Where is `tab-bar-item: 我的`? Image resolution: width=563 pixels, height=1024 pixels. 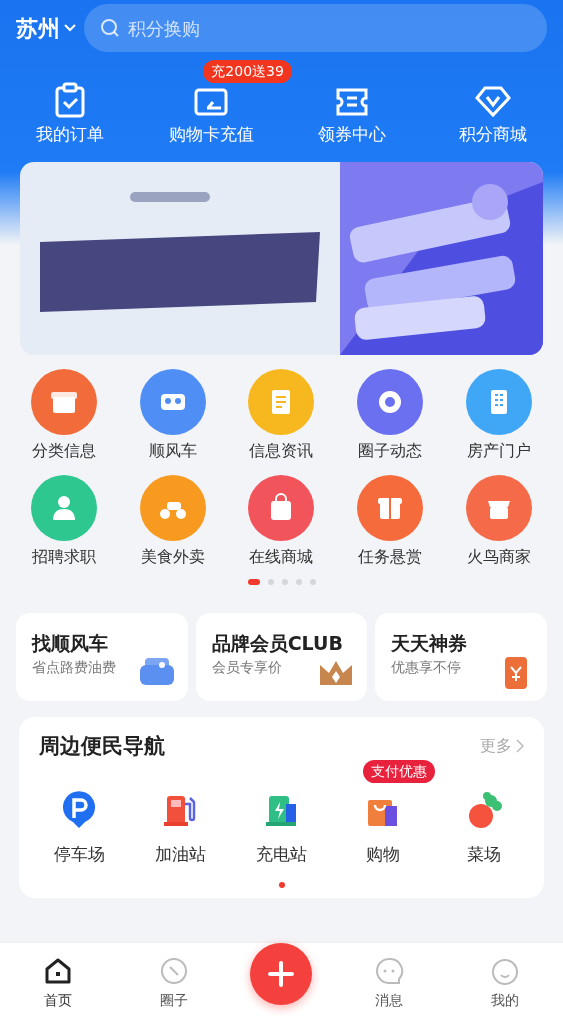 tab-bar-item: 我的 is located at coordinates (504, 983).